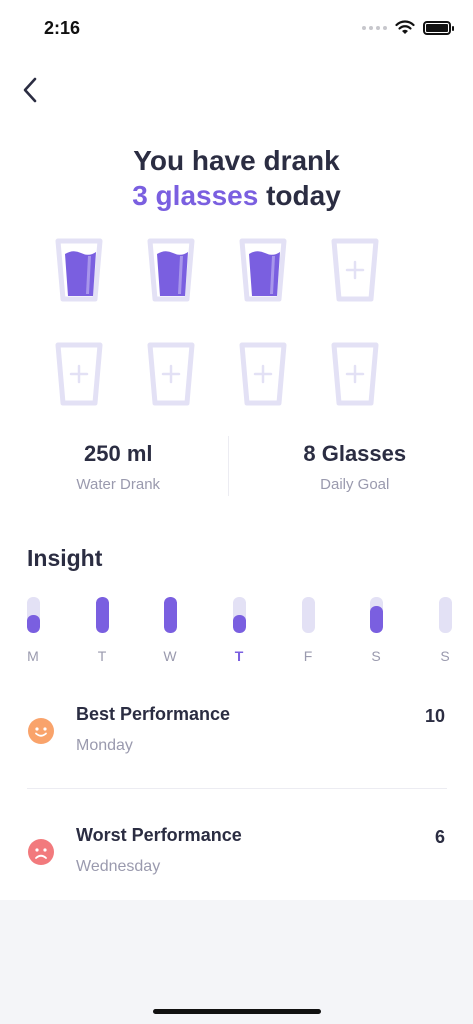 This screenshot has width=473, height=1024. What do you see at coordinates (374, 27) in the screenshot?
I see `signal-icon` at bounding box center [374, 27].